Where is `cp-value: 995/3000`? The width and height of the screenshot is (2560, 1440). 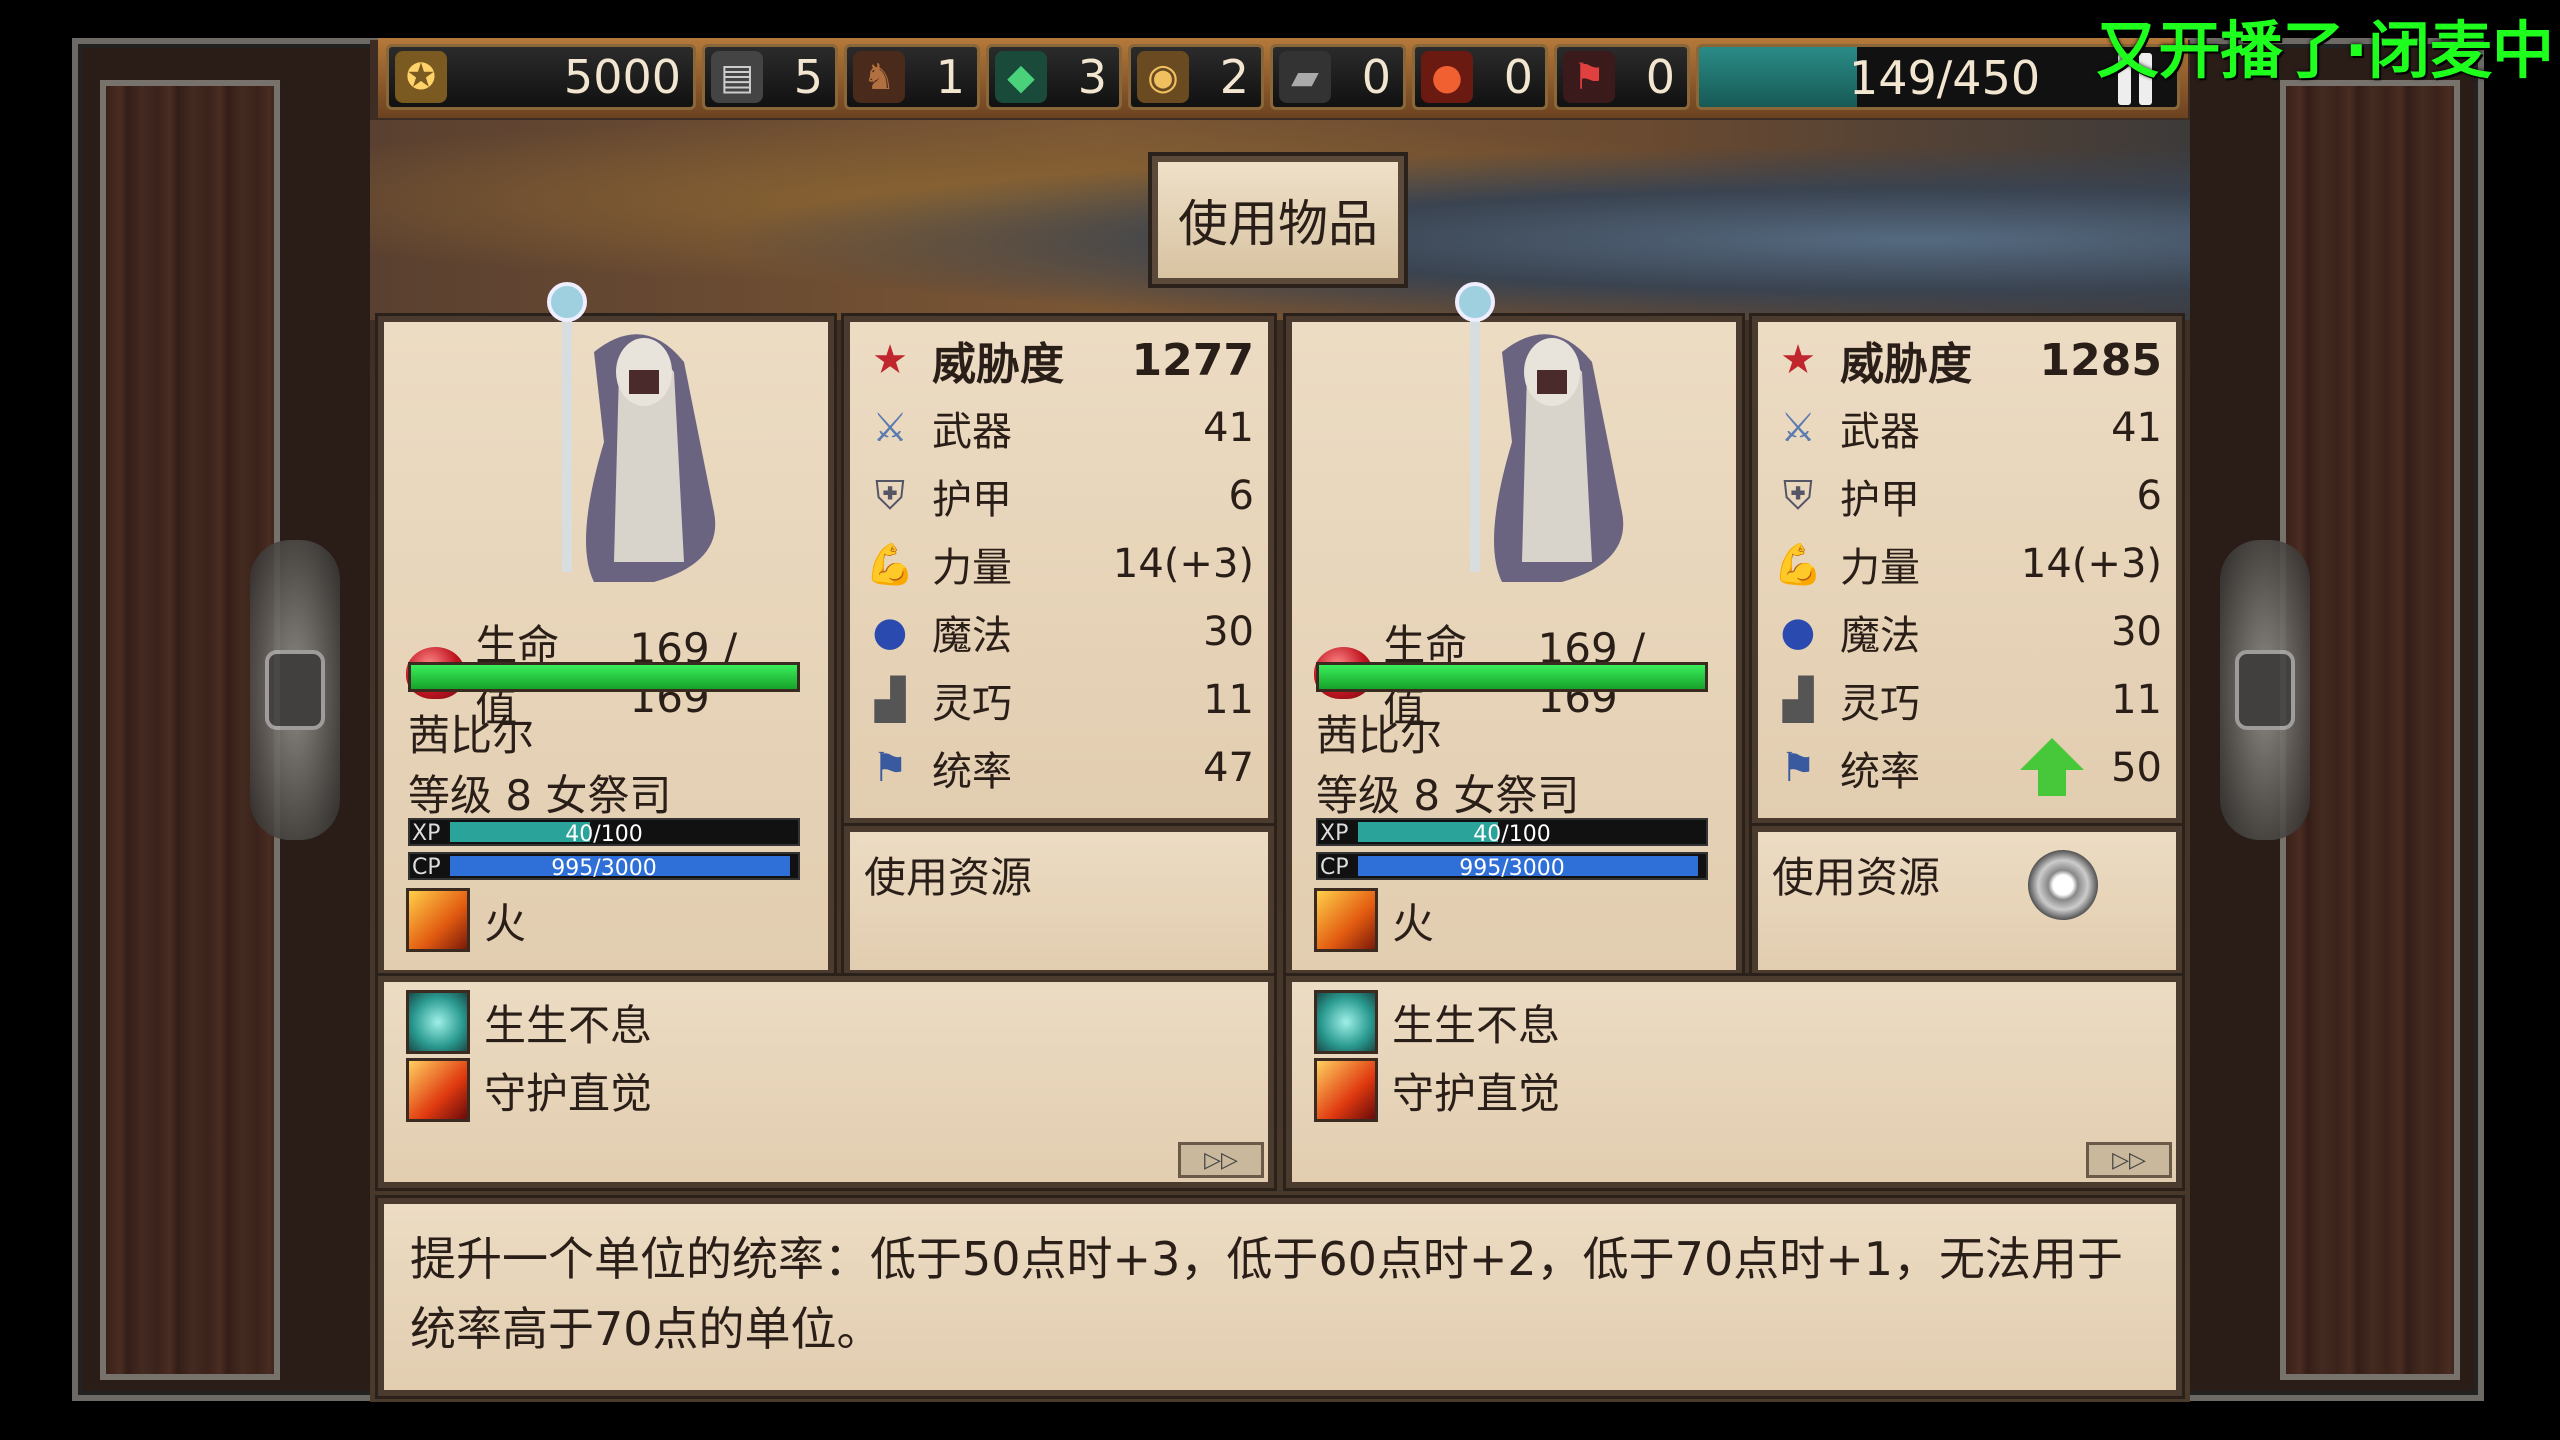 cp-value: 995/3000 is located at coordinates (1512, 868).